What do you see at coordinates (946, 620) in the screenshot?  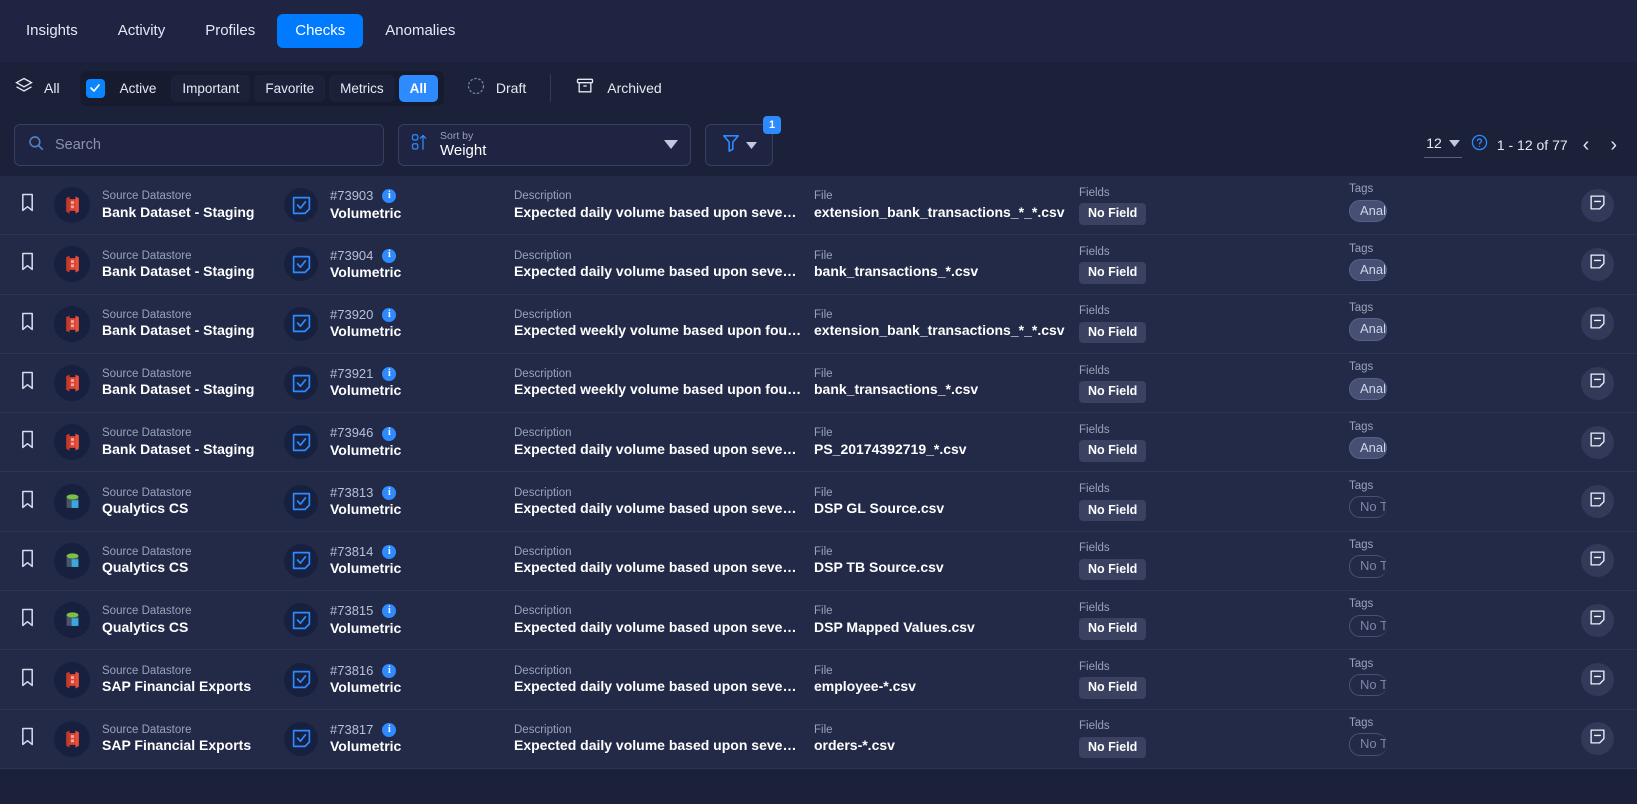 I see `file-cell: File DSP Mapped Values.csv` at bounding box center [946, 620].